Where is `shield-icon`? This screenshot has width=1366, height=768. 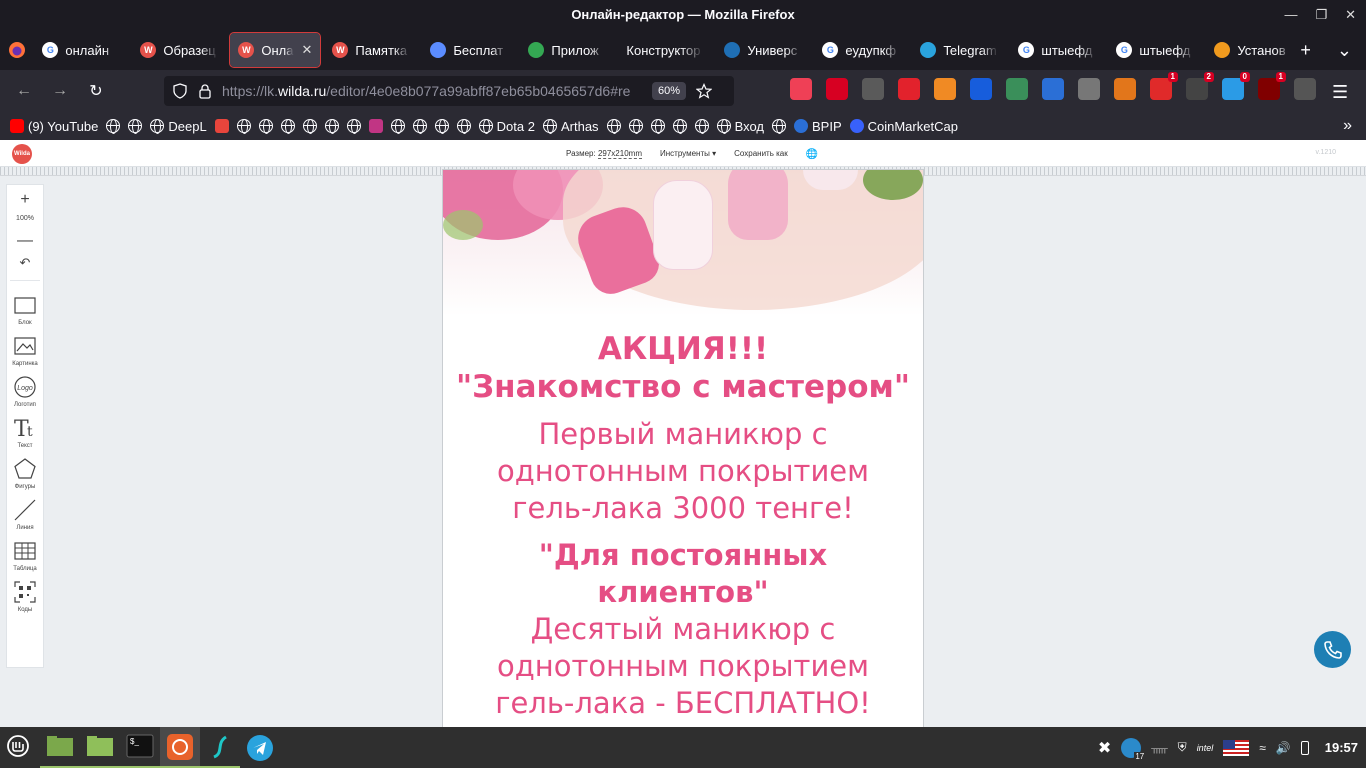
shield-icon is located at coordinates (180, 91).